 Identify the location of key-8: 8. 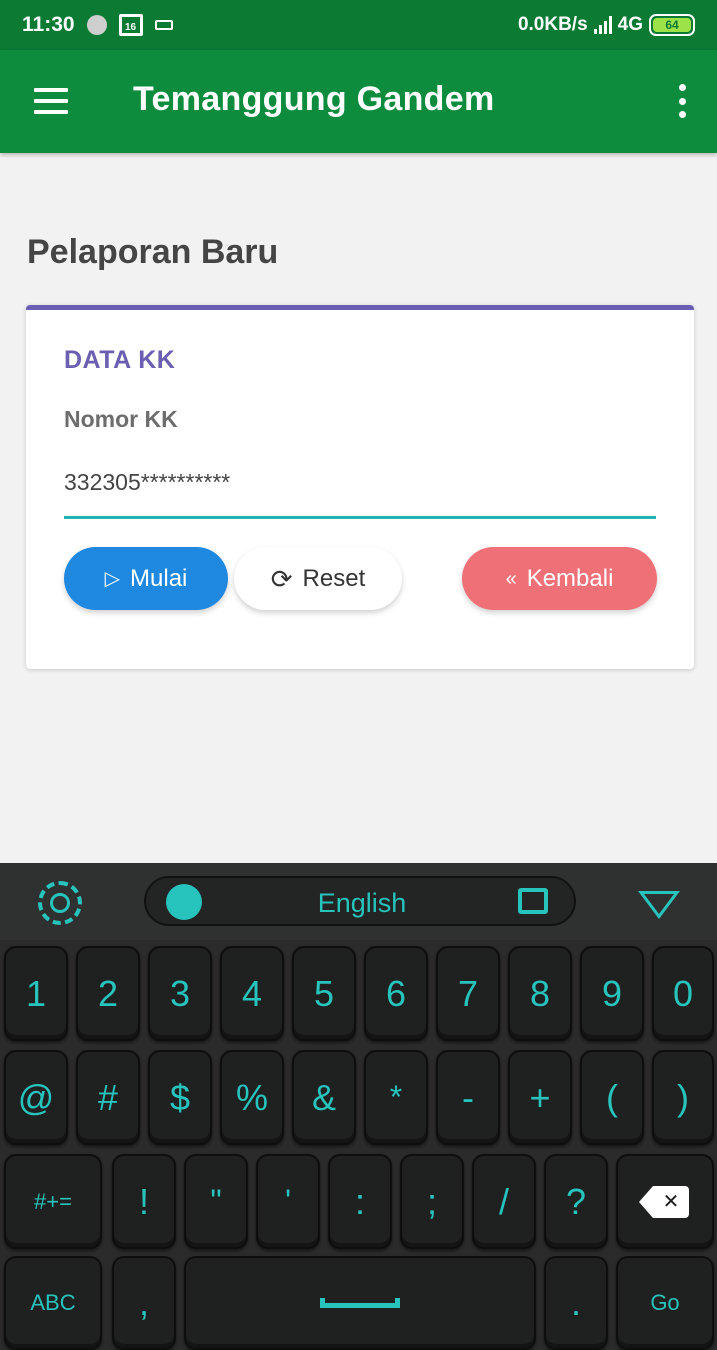
(540, 993).